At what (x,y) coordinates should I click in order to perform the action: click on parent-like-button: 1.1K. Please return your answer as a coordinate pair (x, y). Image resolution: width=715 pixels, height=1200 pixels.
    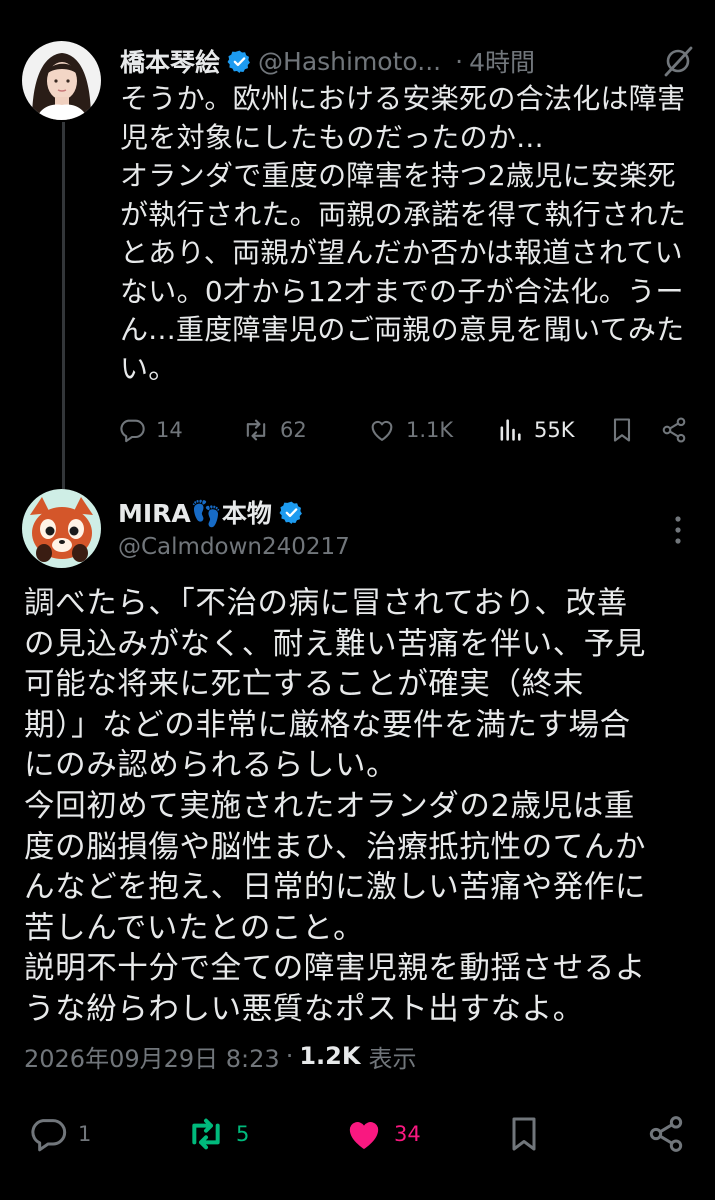
    Looking at the image, I should click on (410, 430).